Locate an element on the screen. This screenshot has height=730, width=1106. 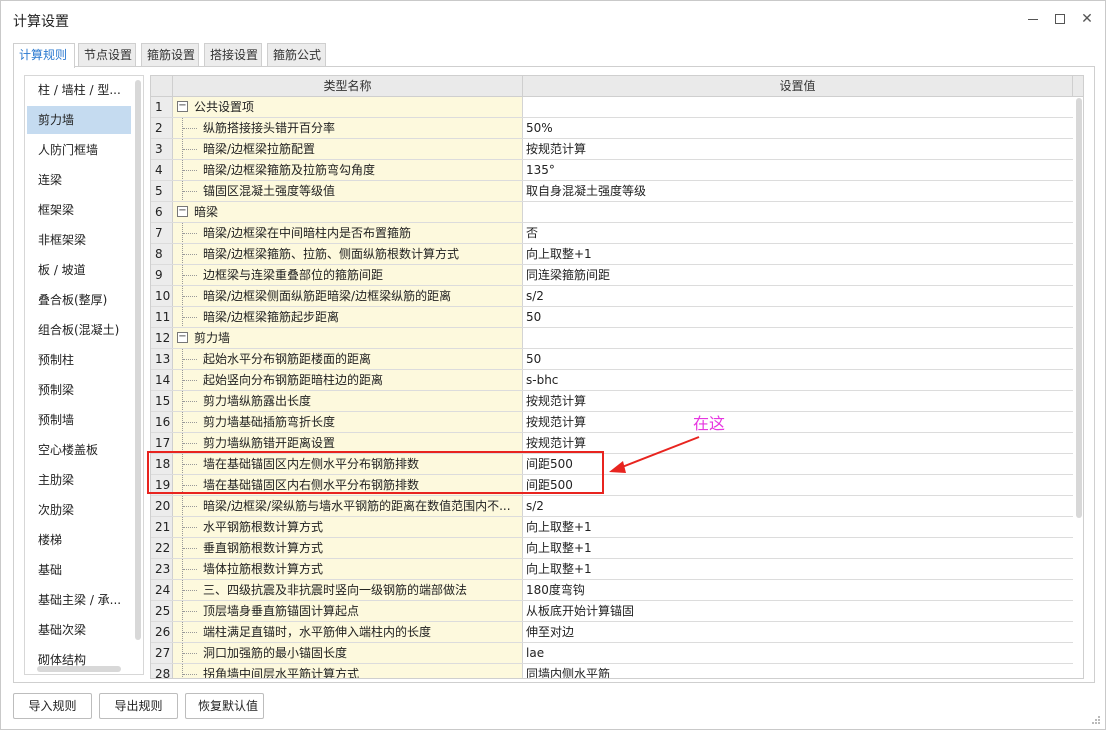
table-row: 20 暗梁/边框梁/梁纵筋与墙水平钢筋的距离在数值范围内不... s/2 is located at coordinates (612, 506).